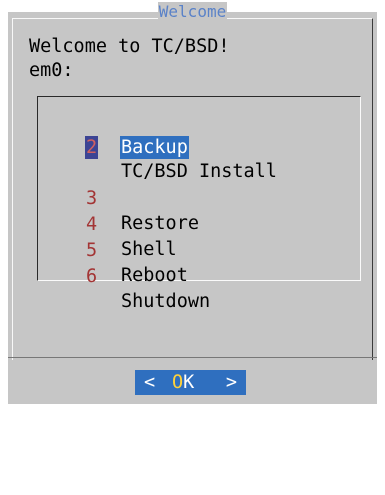 This screenshot has width=385, height=495. I want to click on left-bracket: <, so click(150, 382).